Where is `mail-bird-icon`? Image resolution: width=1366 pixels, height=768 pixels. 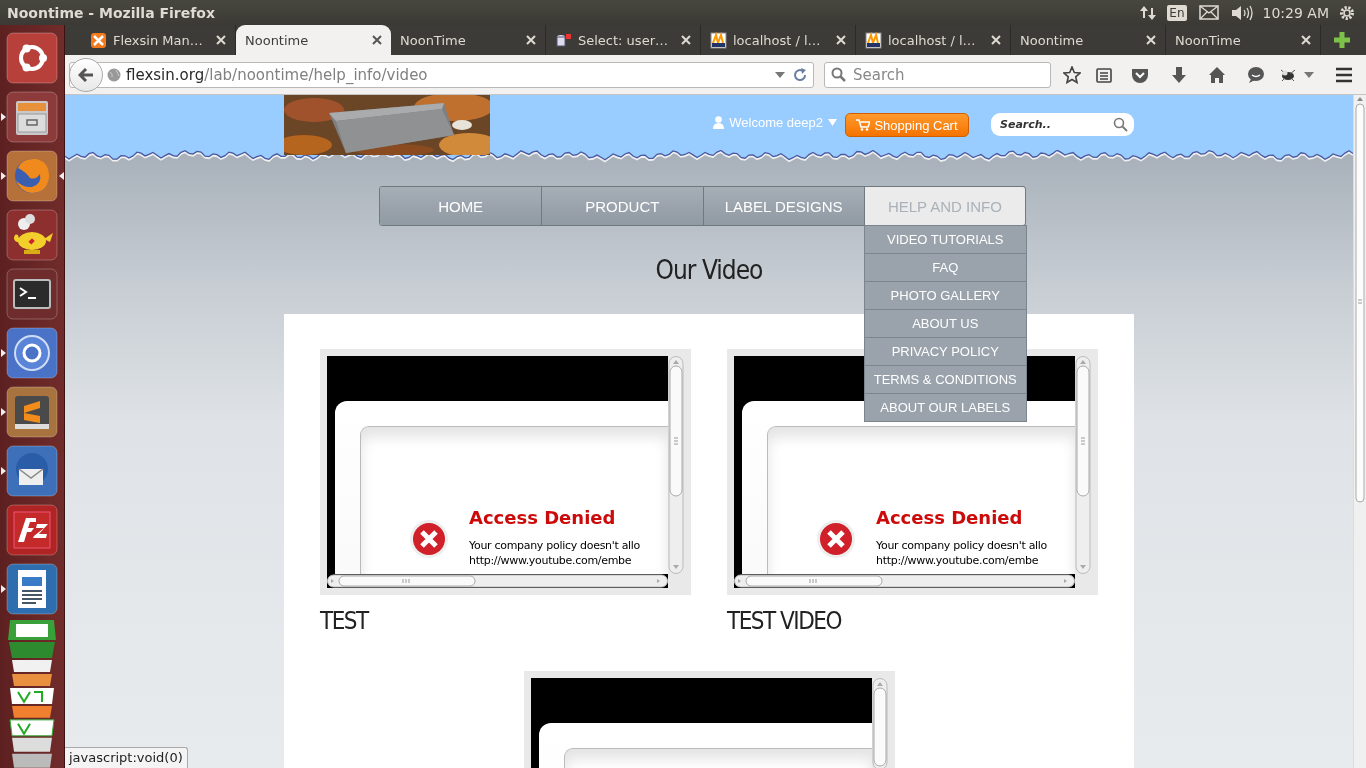 mail-bird-icon is located at coordinates (32, 470).